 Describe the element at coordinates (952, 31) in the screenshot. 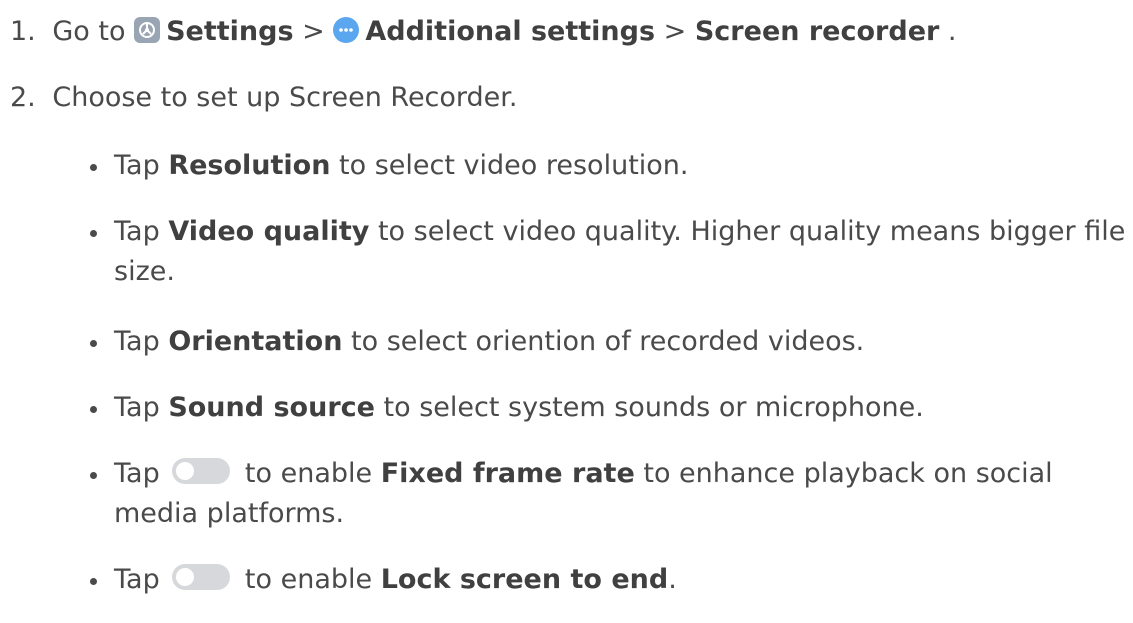

I see `step-1-suffix: .` at that location.